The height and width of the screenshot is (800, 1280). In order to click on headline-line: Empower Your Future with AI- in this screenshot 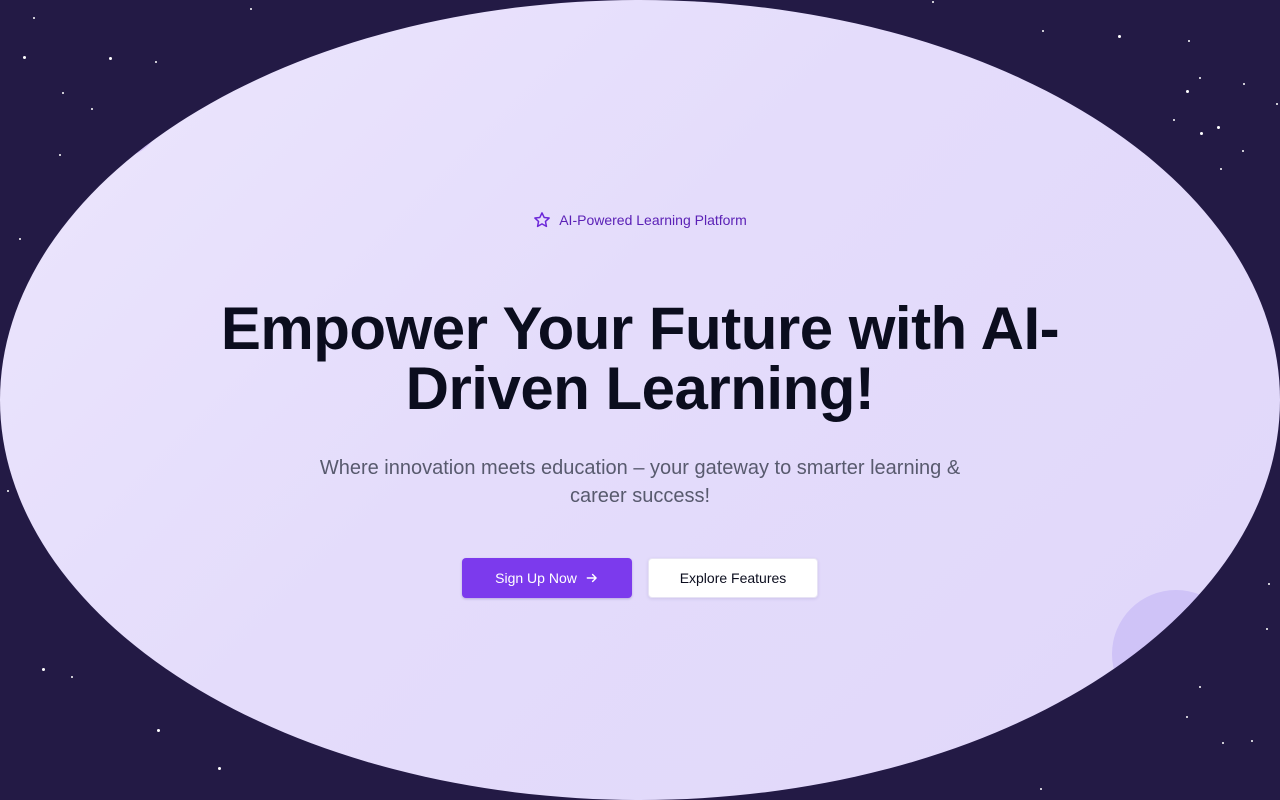, I will do `click(640, 328)`.